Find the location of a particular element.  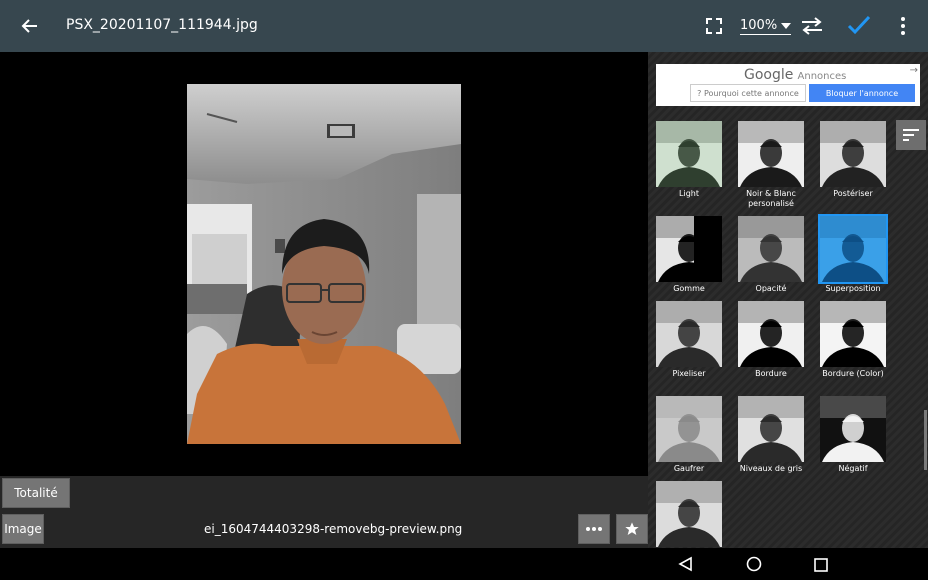

system-nav-bar is located at coordinates (464, 564).